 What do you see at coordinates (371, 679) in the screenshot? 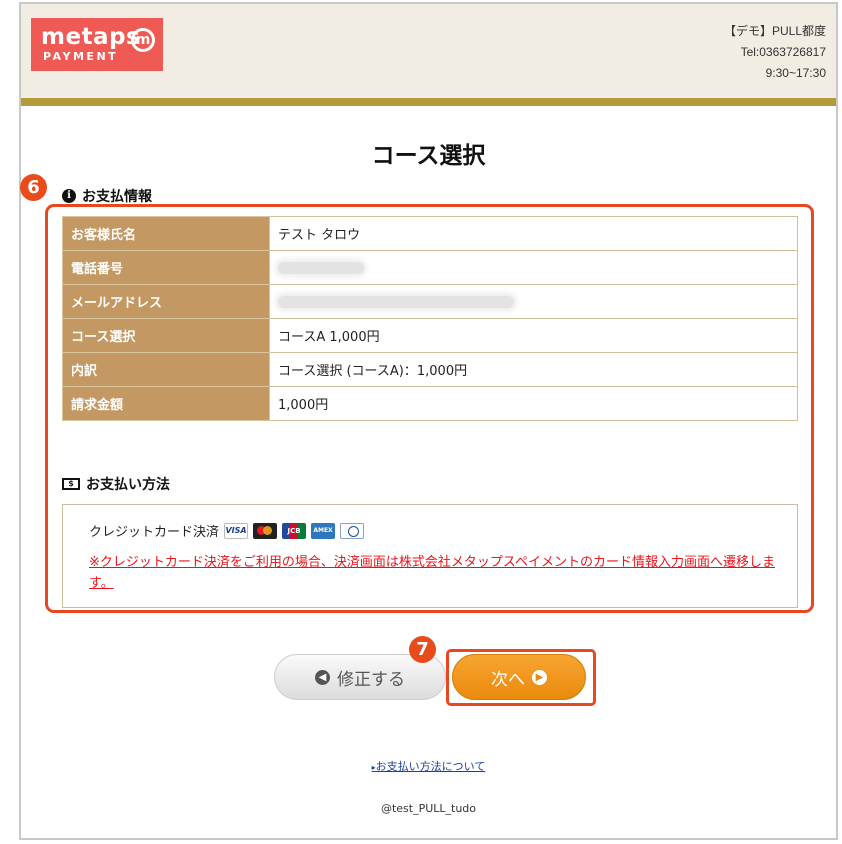
I see `back-button-label: 修正する` at bounding box center [371, 679].